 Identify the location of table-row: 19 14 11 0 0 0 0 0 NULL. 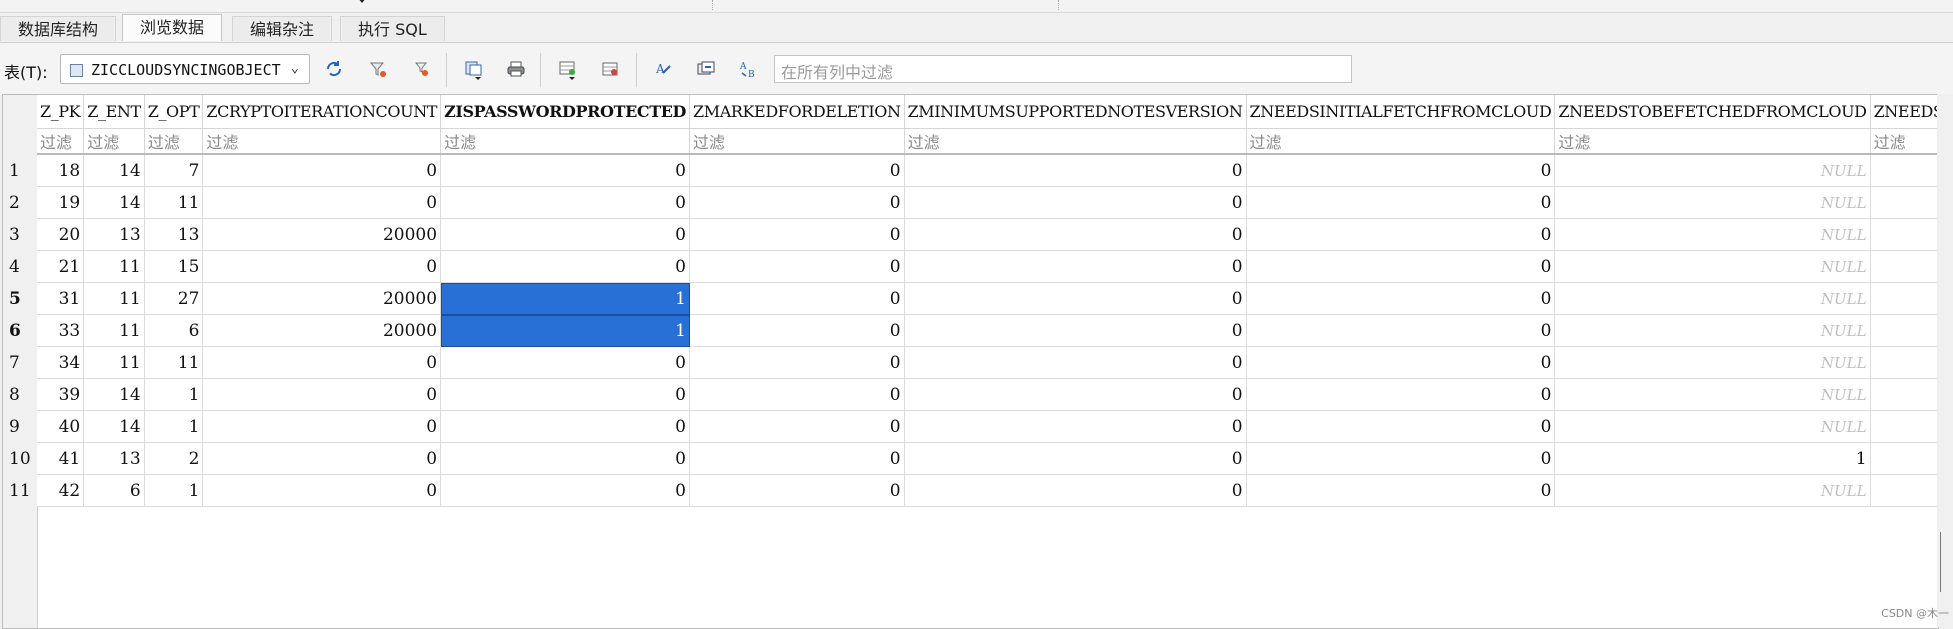
(987, 202).